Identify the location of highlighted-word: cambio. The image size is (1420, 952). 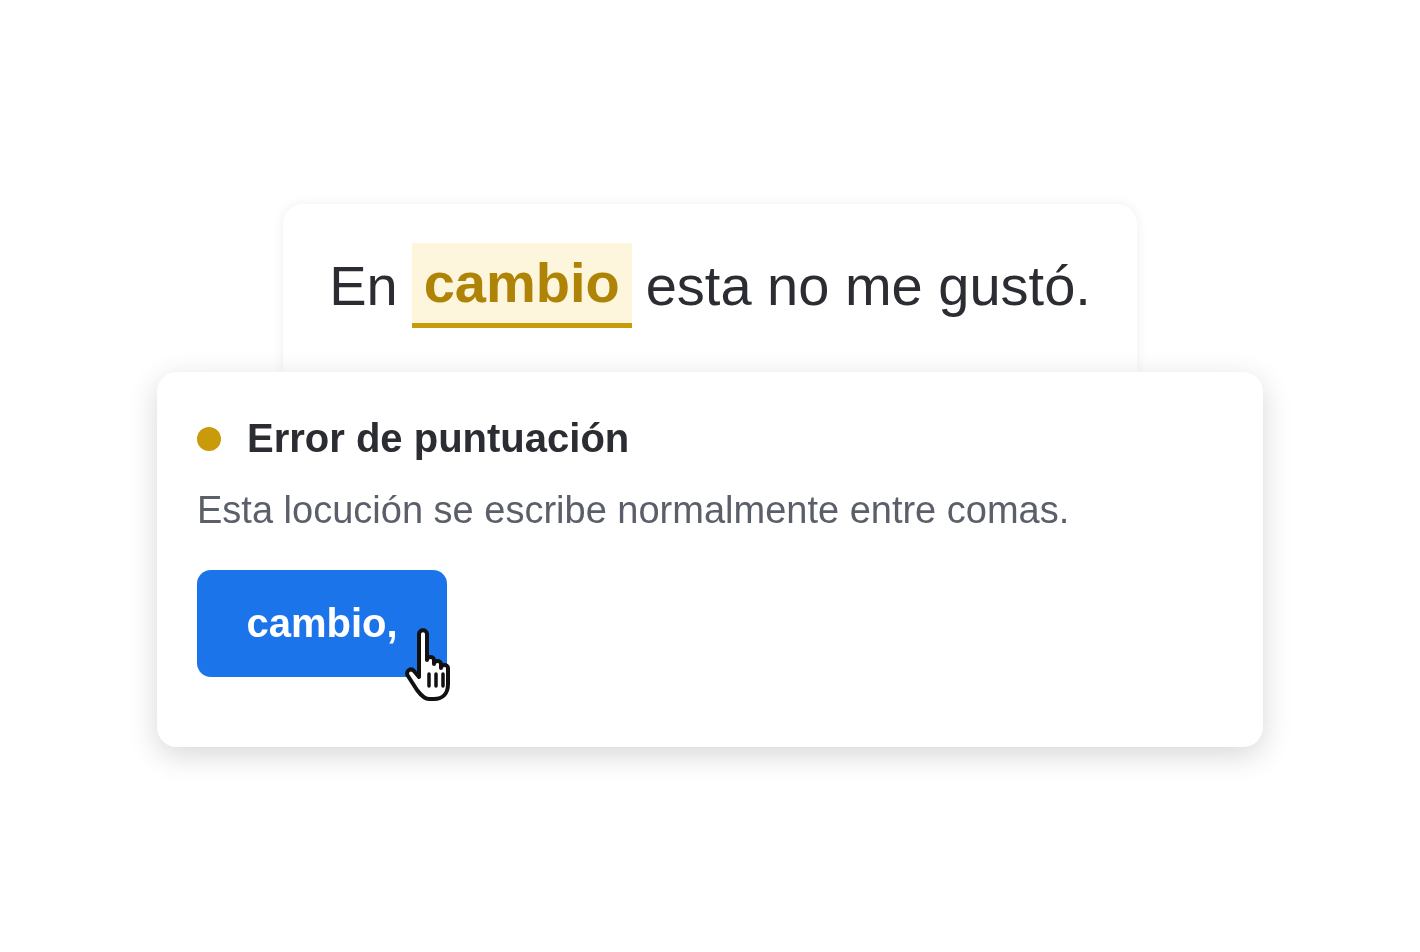
(521, 285).